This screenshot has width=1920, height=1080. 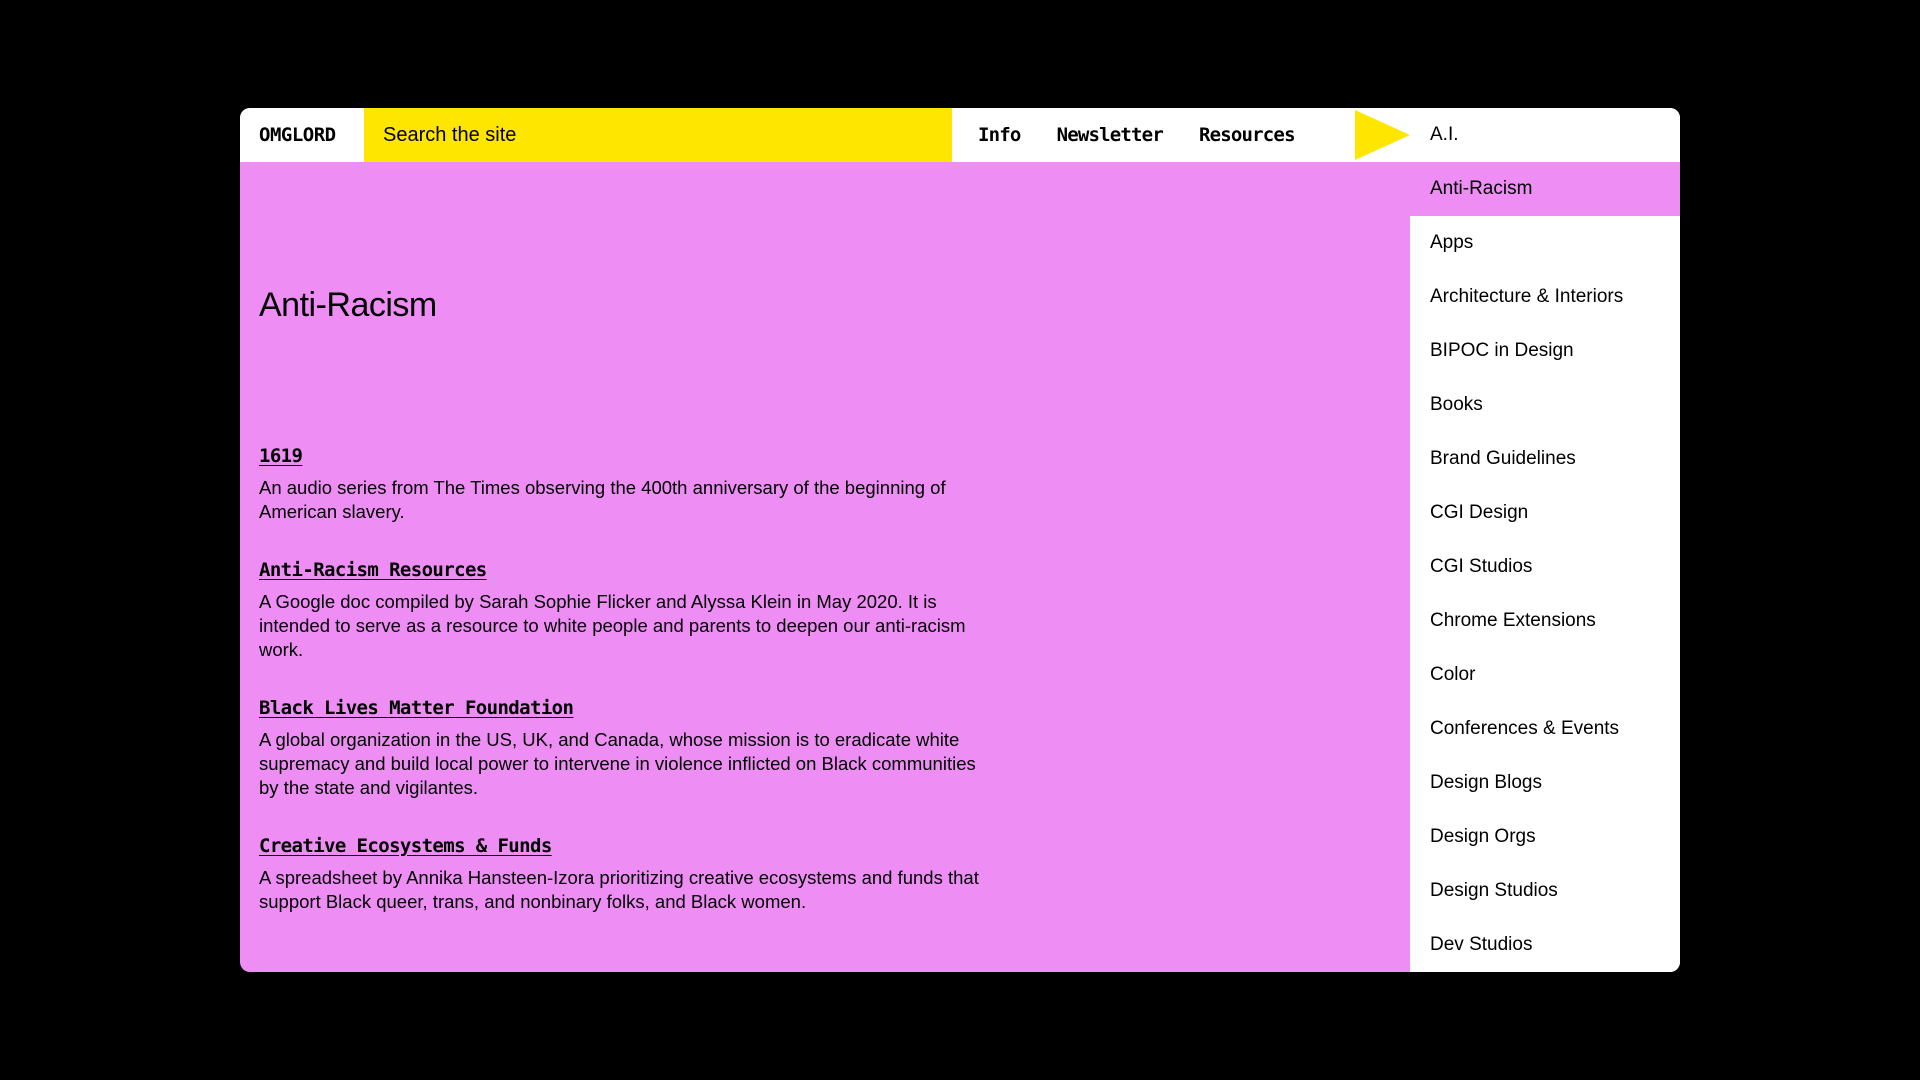 What do you see at coordinates (348, 305) in the screenshot?
I see `page-title: Anti-Racism` at bounding box center [348, 305].